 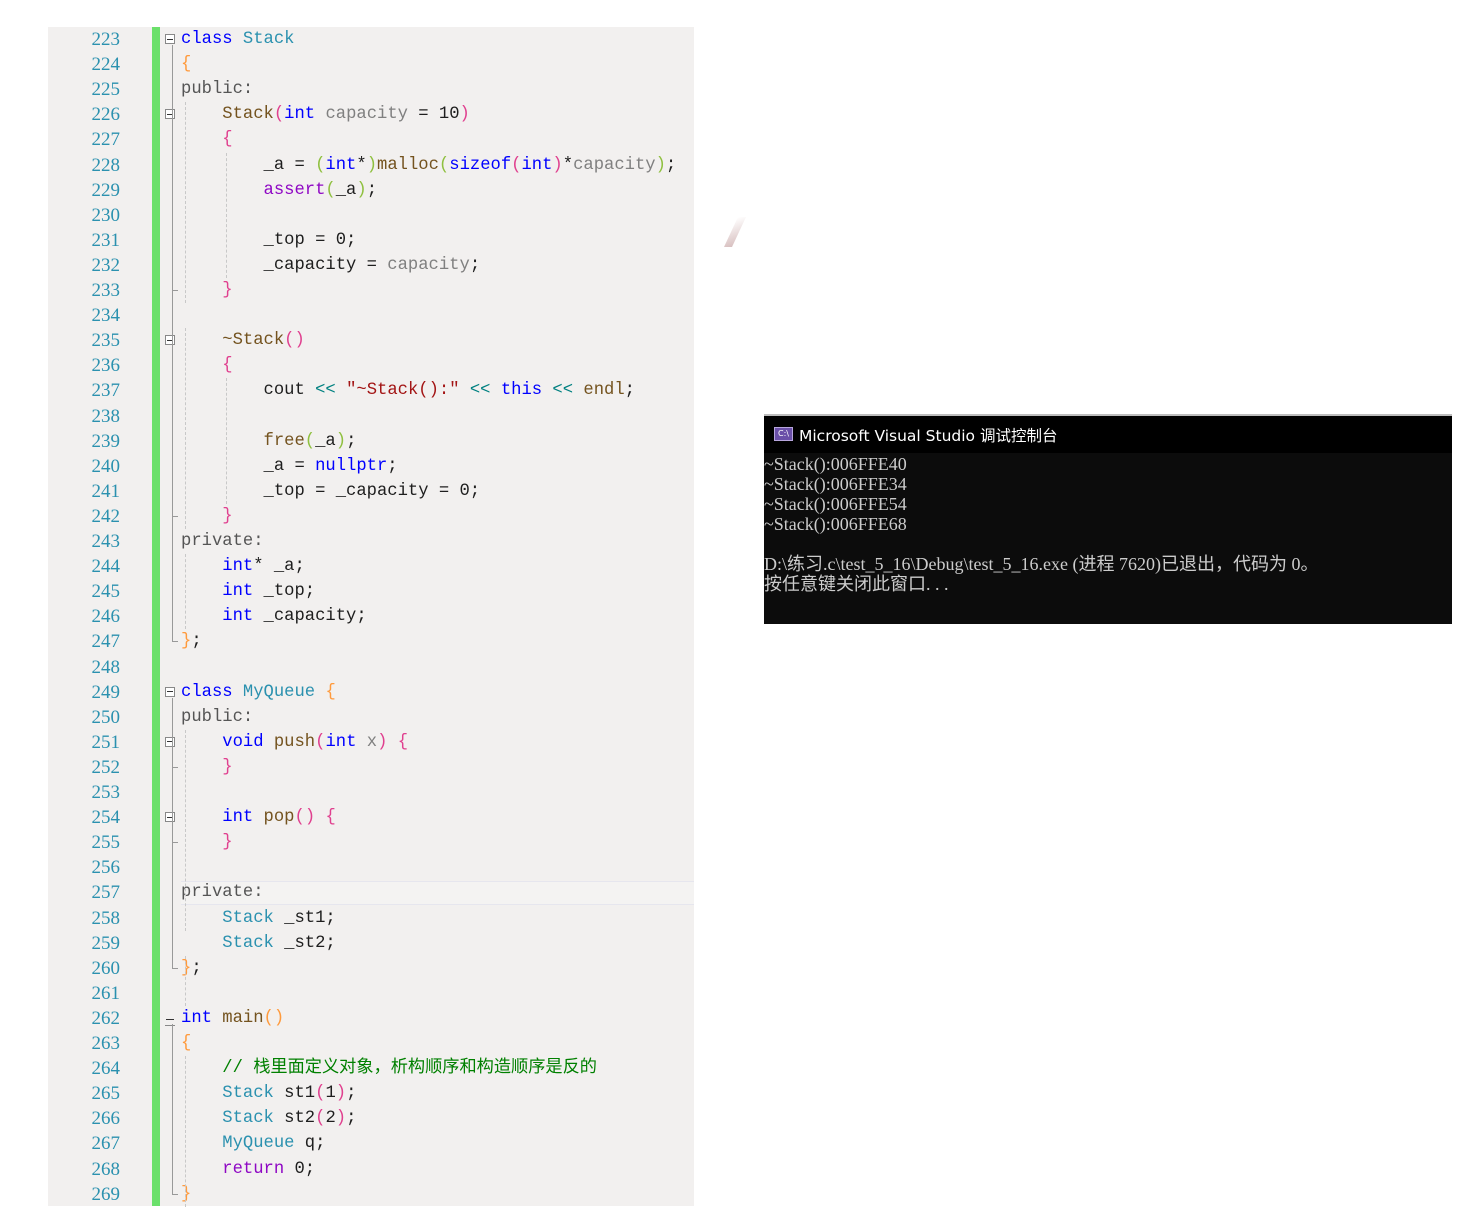 What do you see at coordinates (371, 792) in the screenshot?
I see `code-line: 253` at bounding box center [371, 792].